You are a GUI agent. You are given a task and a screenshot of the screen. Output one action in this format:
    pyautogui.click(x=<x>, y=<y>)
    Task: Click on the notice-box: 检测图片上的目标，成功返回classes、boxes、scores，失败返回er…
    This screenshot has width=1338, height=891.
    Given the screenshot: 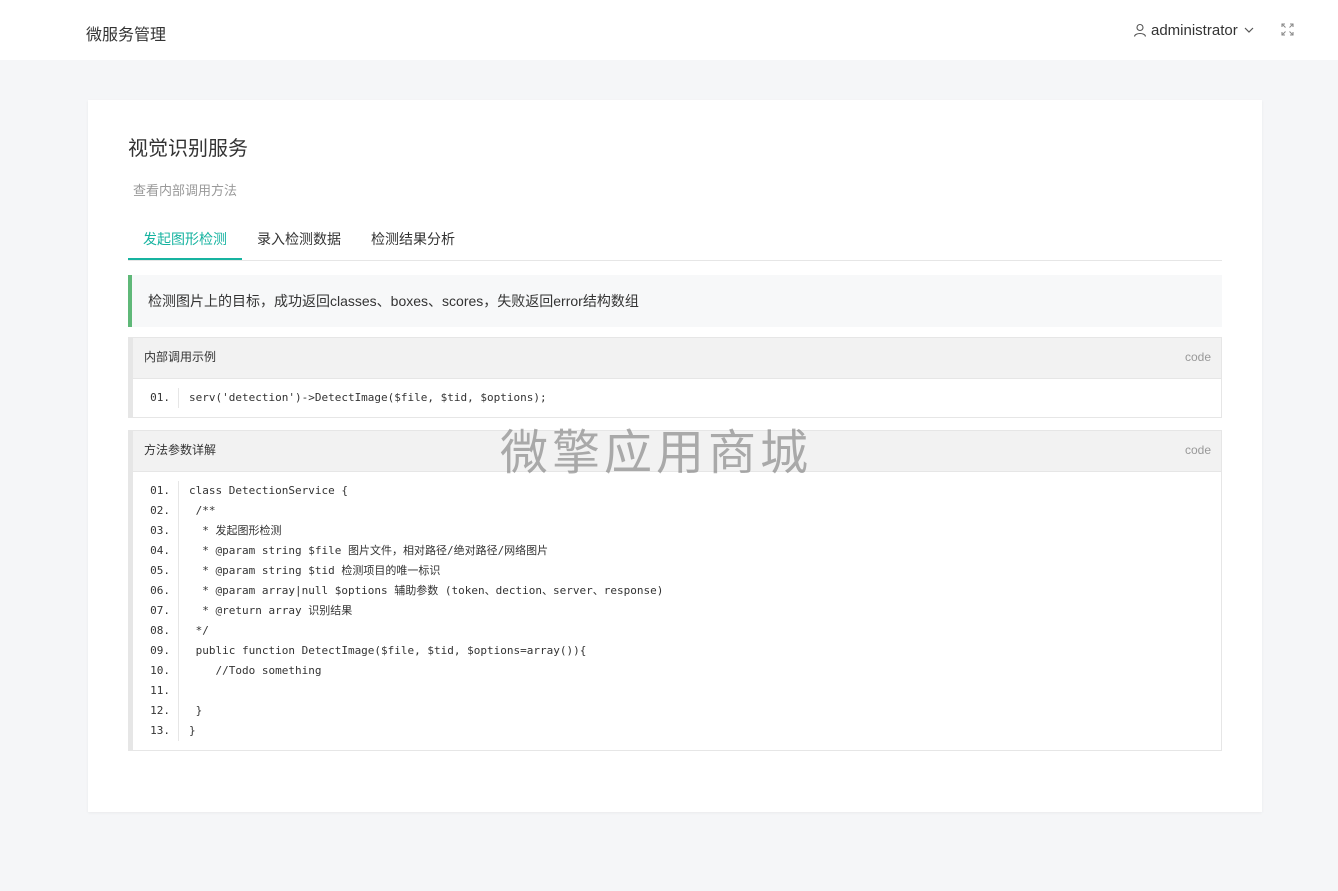 What is the action you would take?
    pyautogui.click(x=675, y=301)
    